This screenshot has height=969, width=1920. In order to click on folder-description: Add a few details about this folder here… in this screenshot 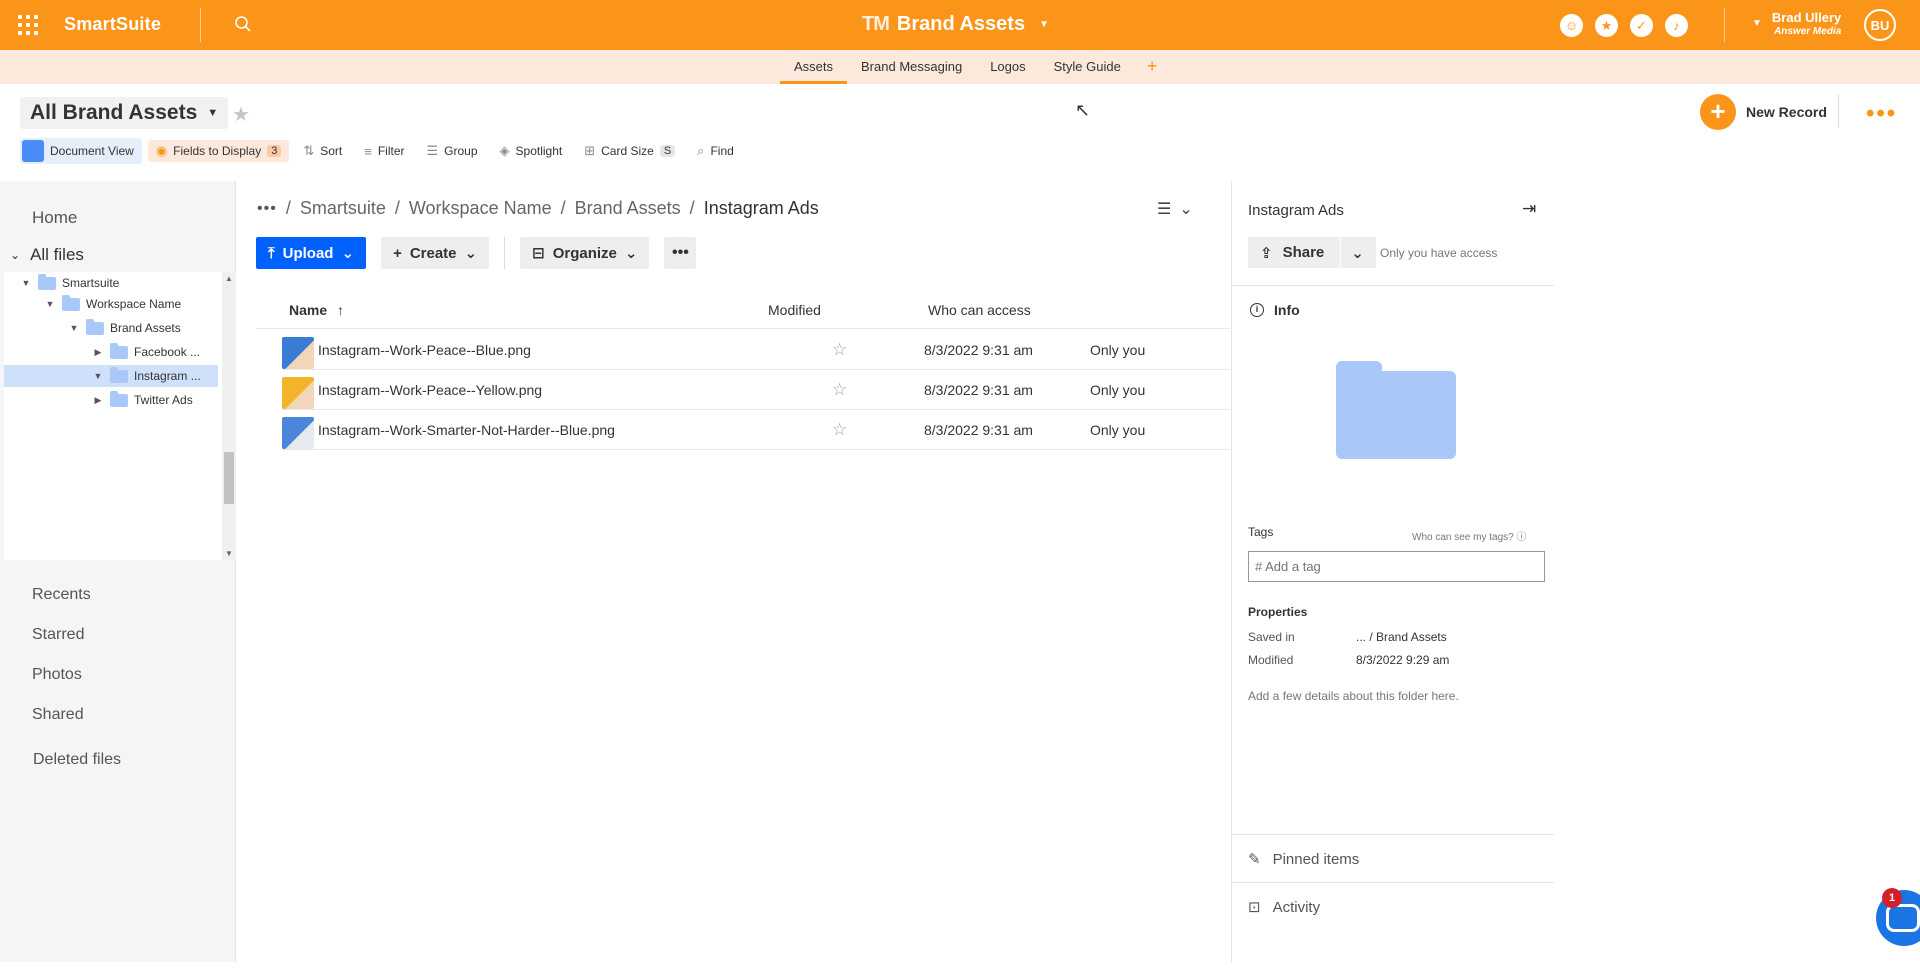, I will do `click(1353, 696)`.